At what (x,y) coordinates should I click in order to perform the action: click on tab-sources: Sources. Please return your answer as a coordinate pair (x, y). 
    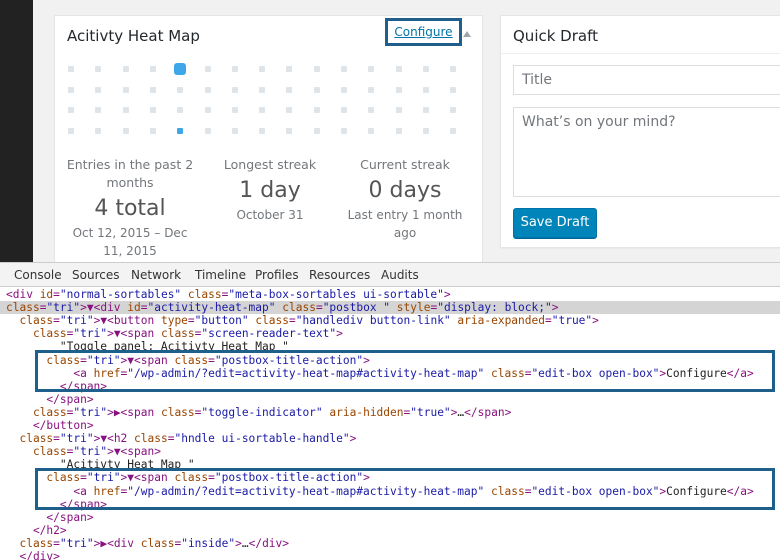
    Looking at the image, I should click on (95, 275).